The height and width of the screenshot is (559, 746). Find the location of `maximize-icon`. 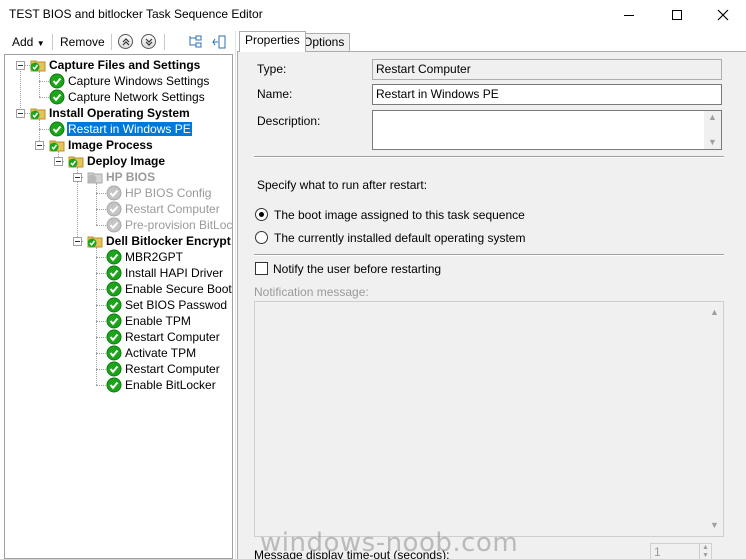

maximize-icon is located at coordinates (677, 15).